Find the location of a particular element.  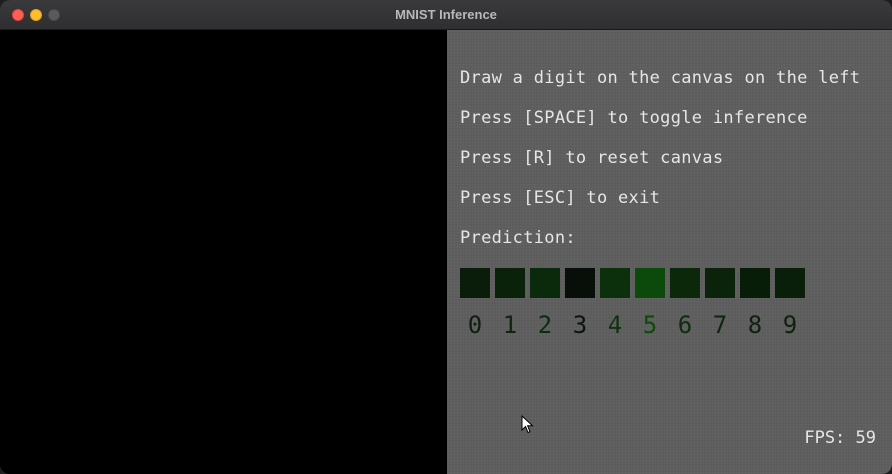

instruction-draw: Draw a digit on the canvas on the left is located at coordinates (660, 78).